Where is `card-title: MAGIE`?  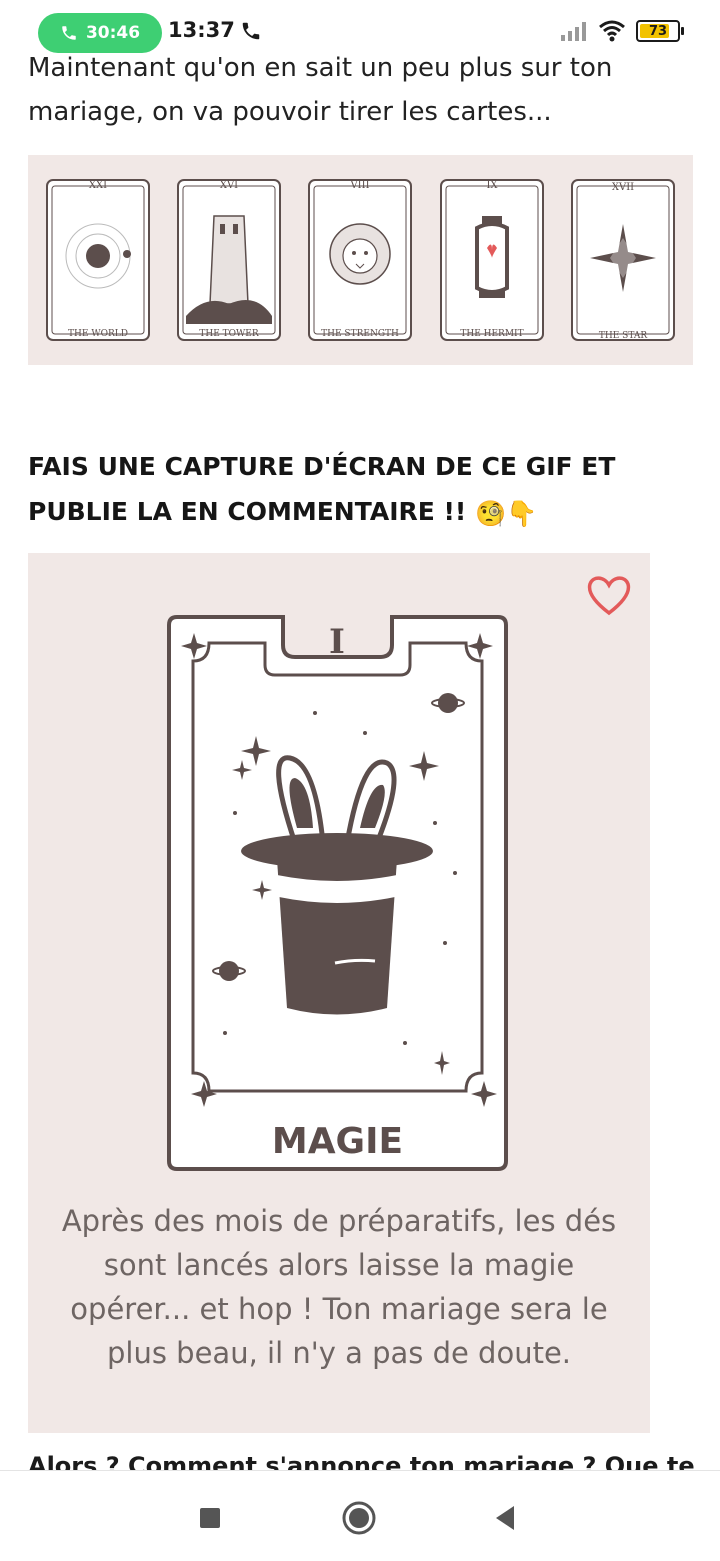
card-title: MAGIE is located at coordinates (337, 1141).